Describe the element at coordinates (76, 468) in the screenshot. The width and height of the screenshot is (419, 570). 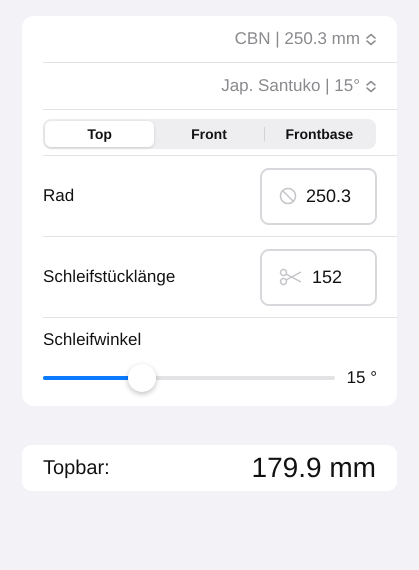
I see `result-label: Topbar:` at that location.